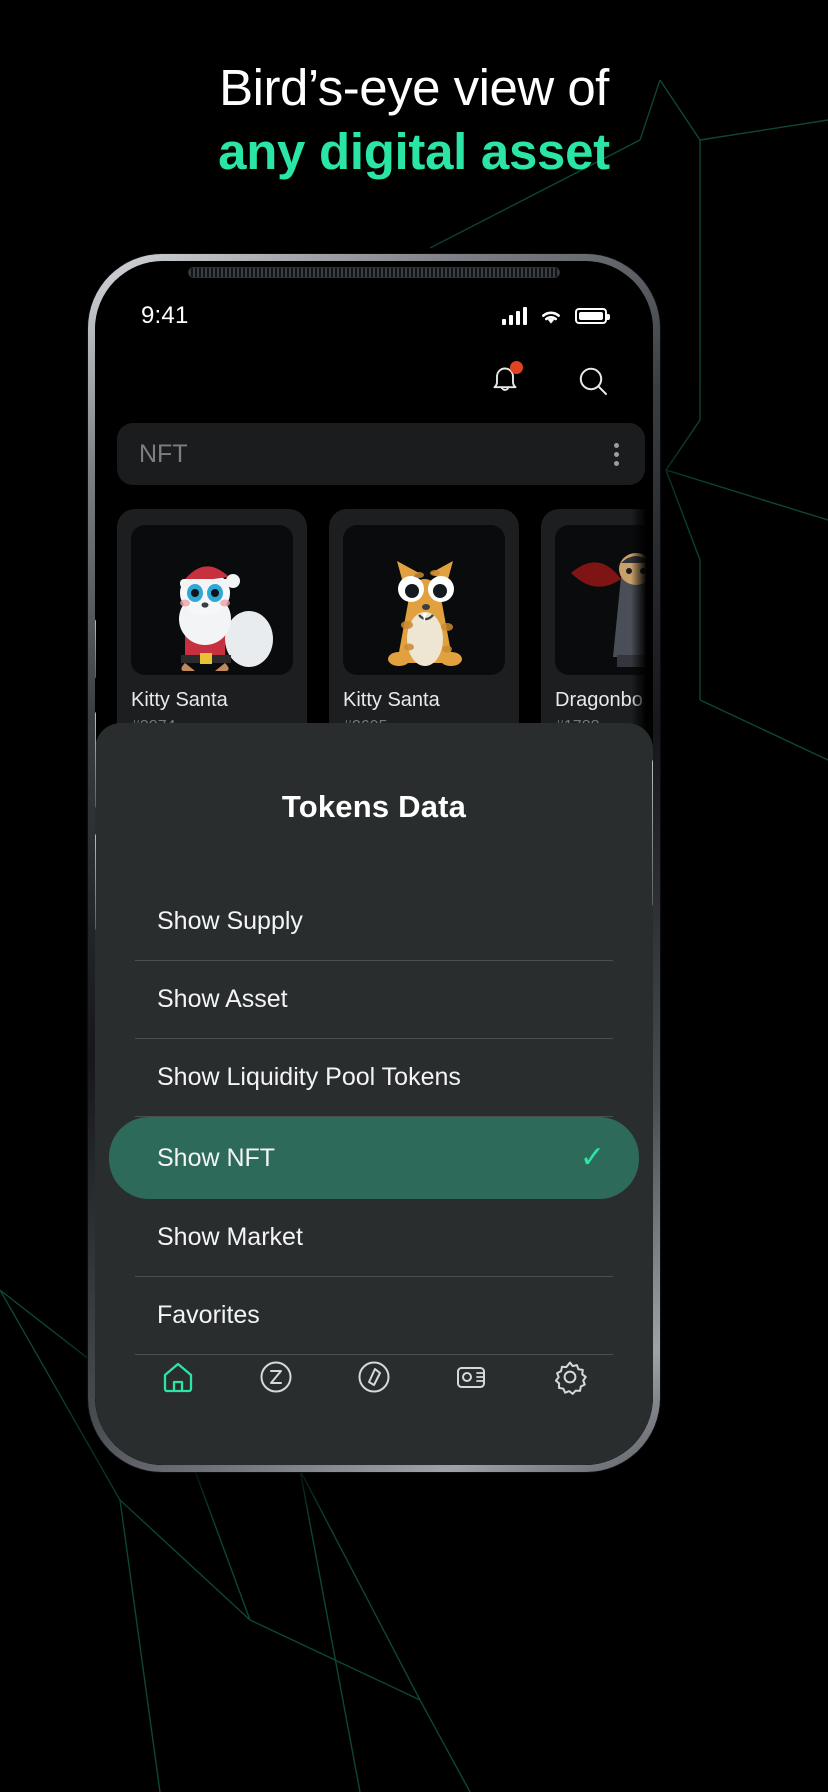  What do you see at coordinates (549, 381) in the screenshot?
I see `top-action-bar` at bounding box center [549, 381].